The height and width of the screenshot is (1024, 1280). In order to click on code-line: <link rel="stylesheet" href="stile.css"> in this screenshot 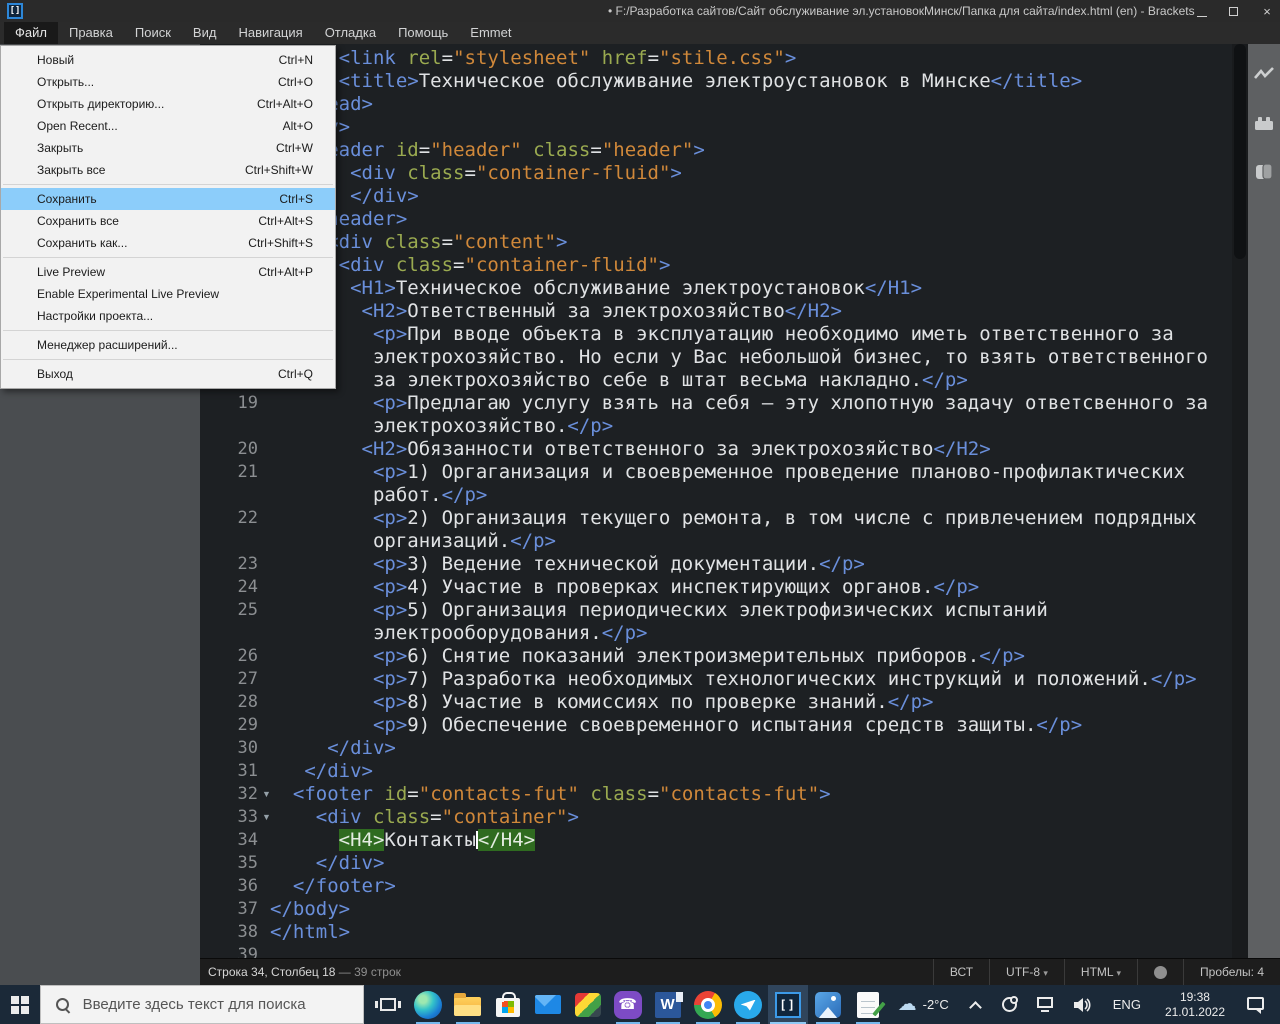, I will do `click(724, 58)`.